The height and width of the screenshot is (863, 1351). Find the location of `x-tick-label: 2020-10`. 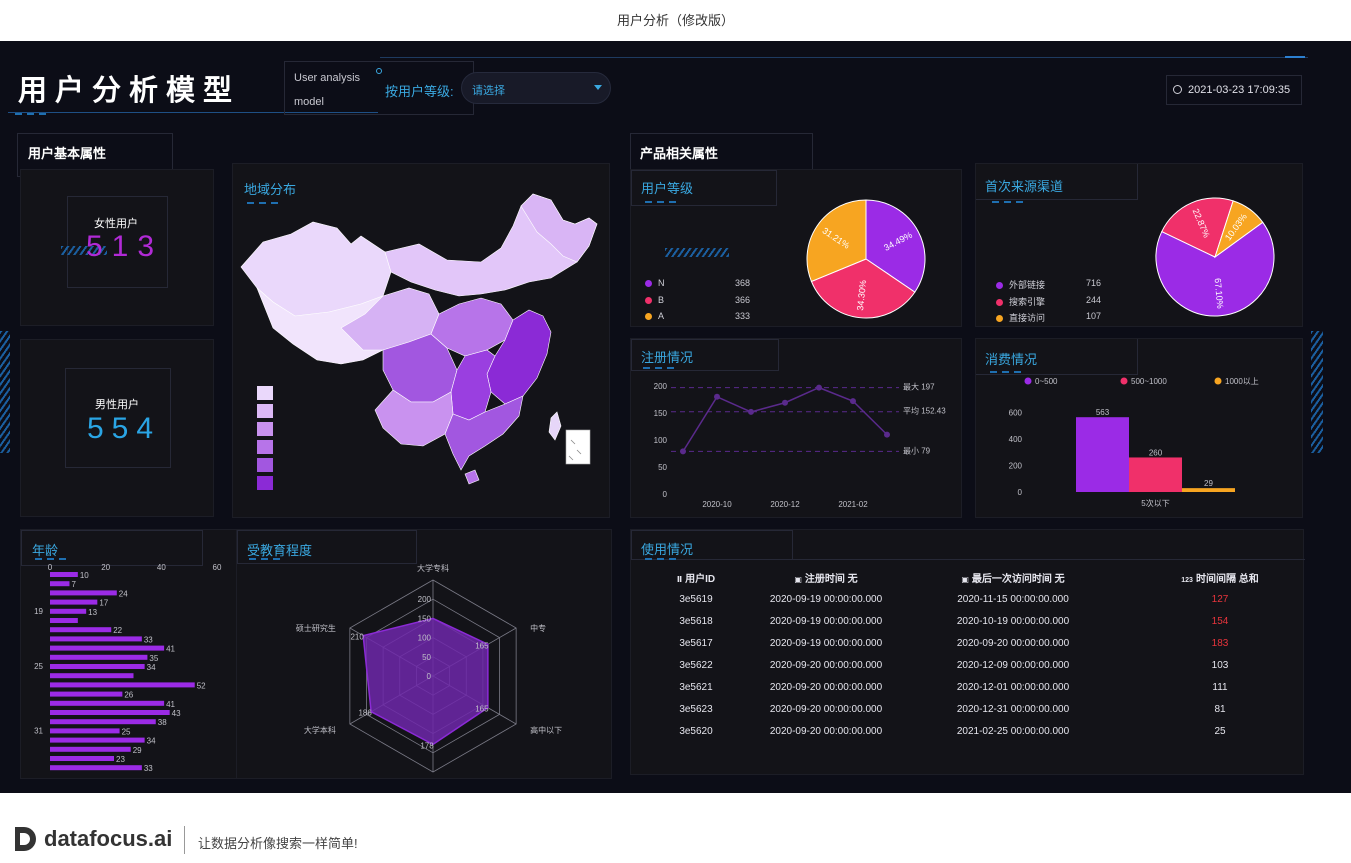

x-tick-label: 2020-10 is located at coordinates (717, 504).